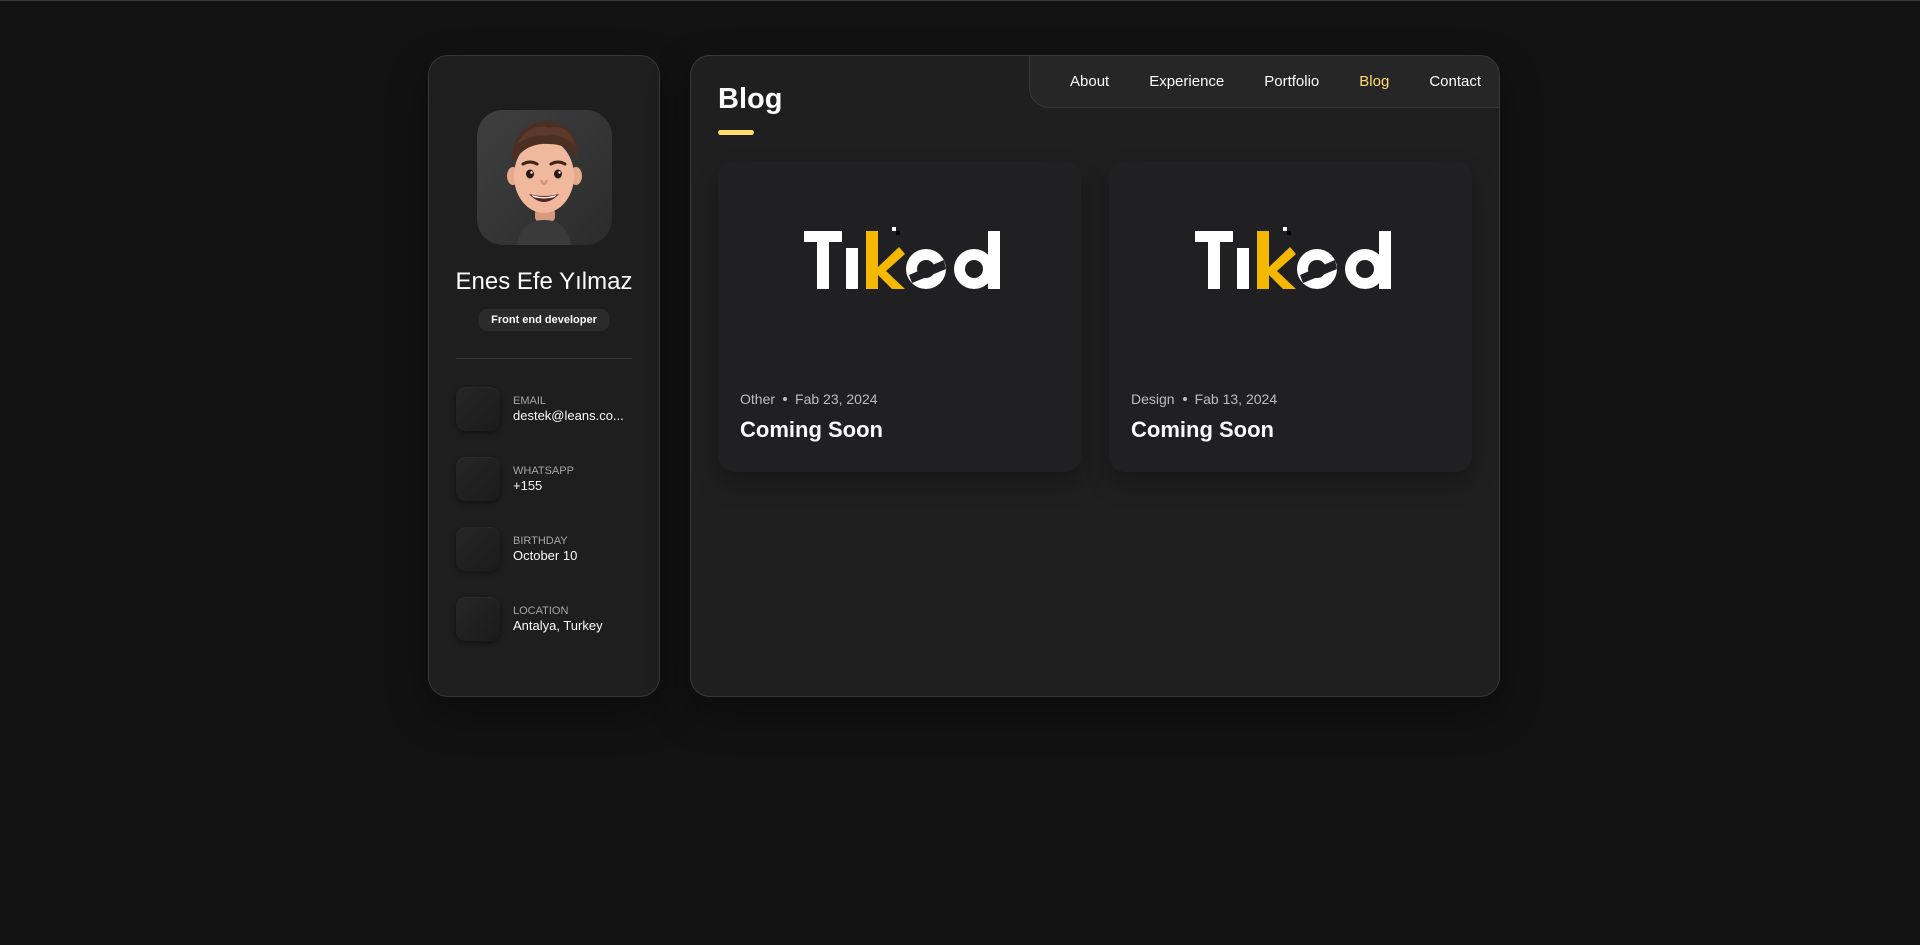 Image resolution: width=1920 pixels, height=945 pixels. I want to click on window-top-border, so click(960, 0).